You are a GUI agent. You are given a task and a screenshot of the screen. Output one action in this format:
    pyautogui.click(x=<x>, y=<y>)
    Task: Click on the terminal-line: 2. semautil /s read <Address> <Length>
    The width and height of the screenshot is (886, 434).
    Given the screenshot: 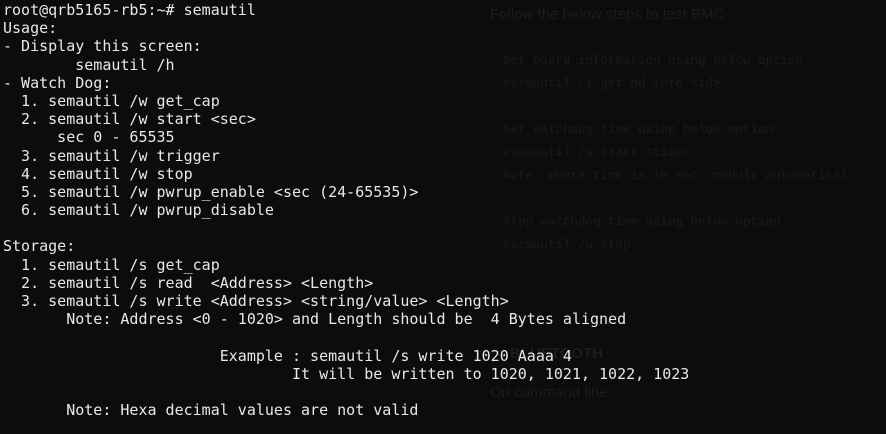 What is the action you would take?
    pyautogui.click(x=188, y=282)
    